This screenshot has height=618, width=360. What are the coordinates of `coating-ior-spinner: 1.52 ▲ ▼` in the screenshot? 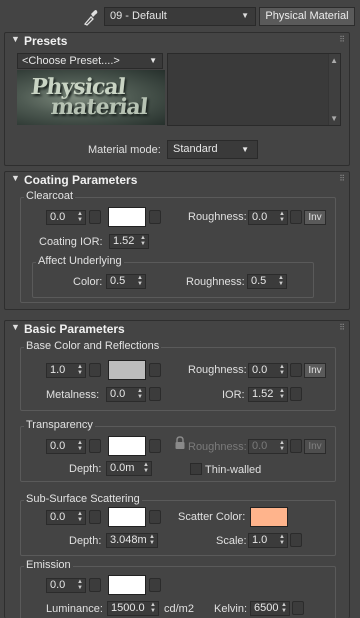 It's located at (129, 241).